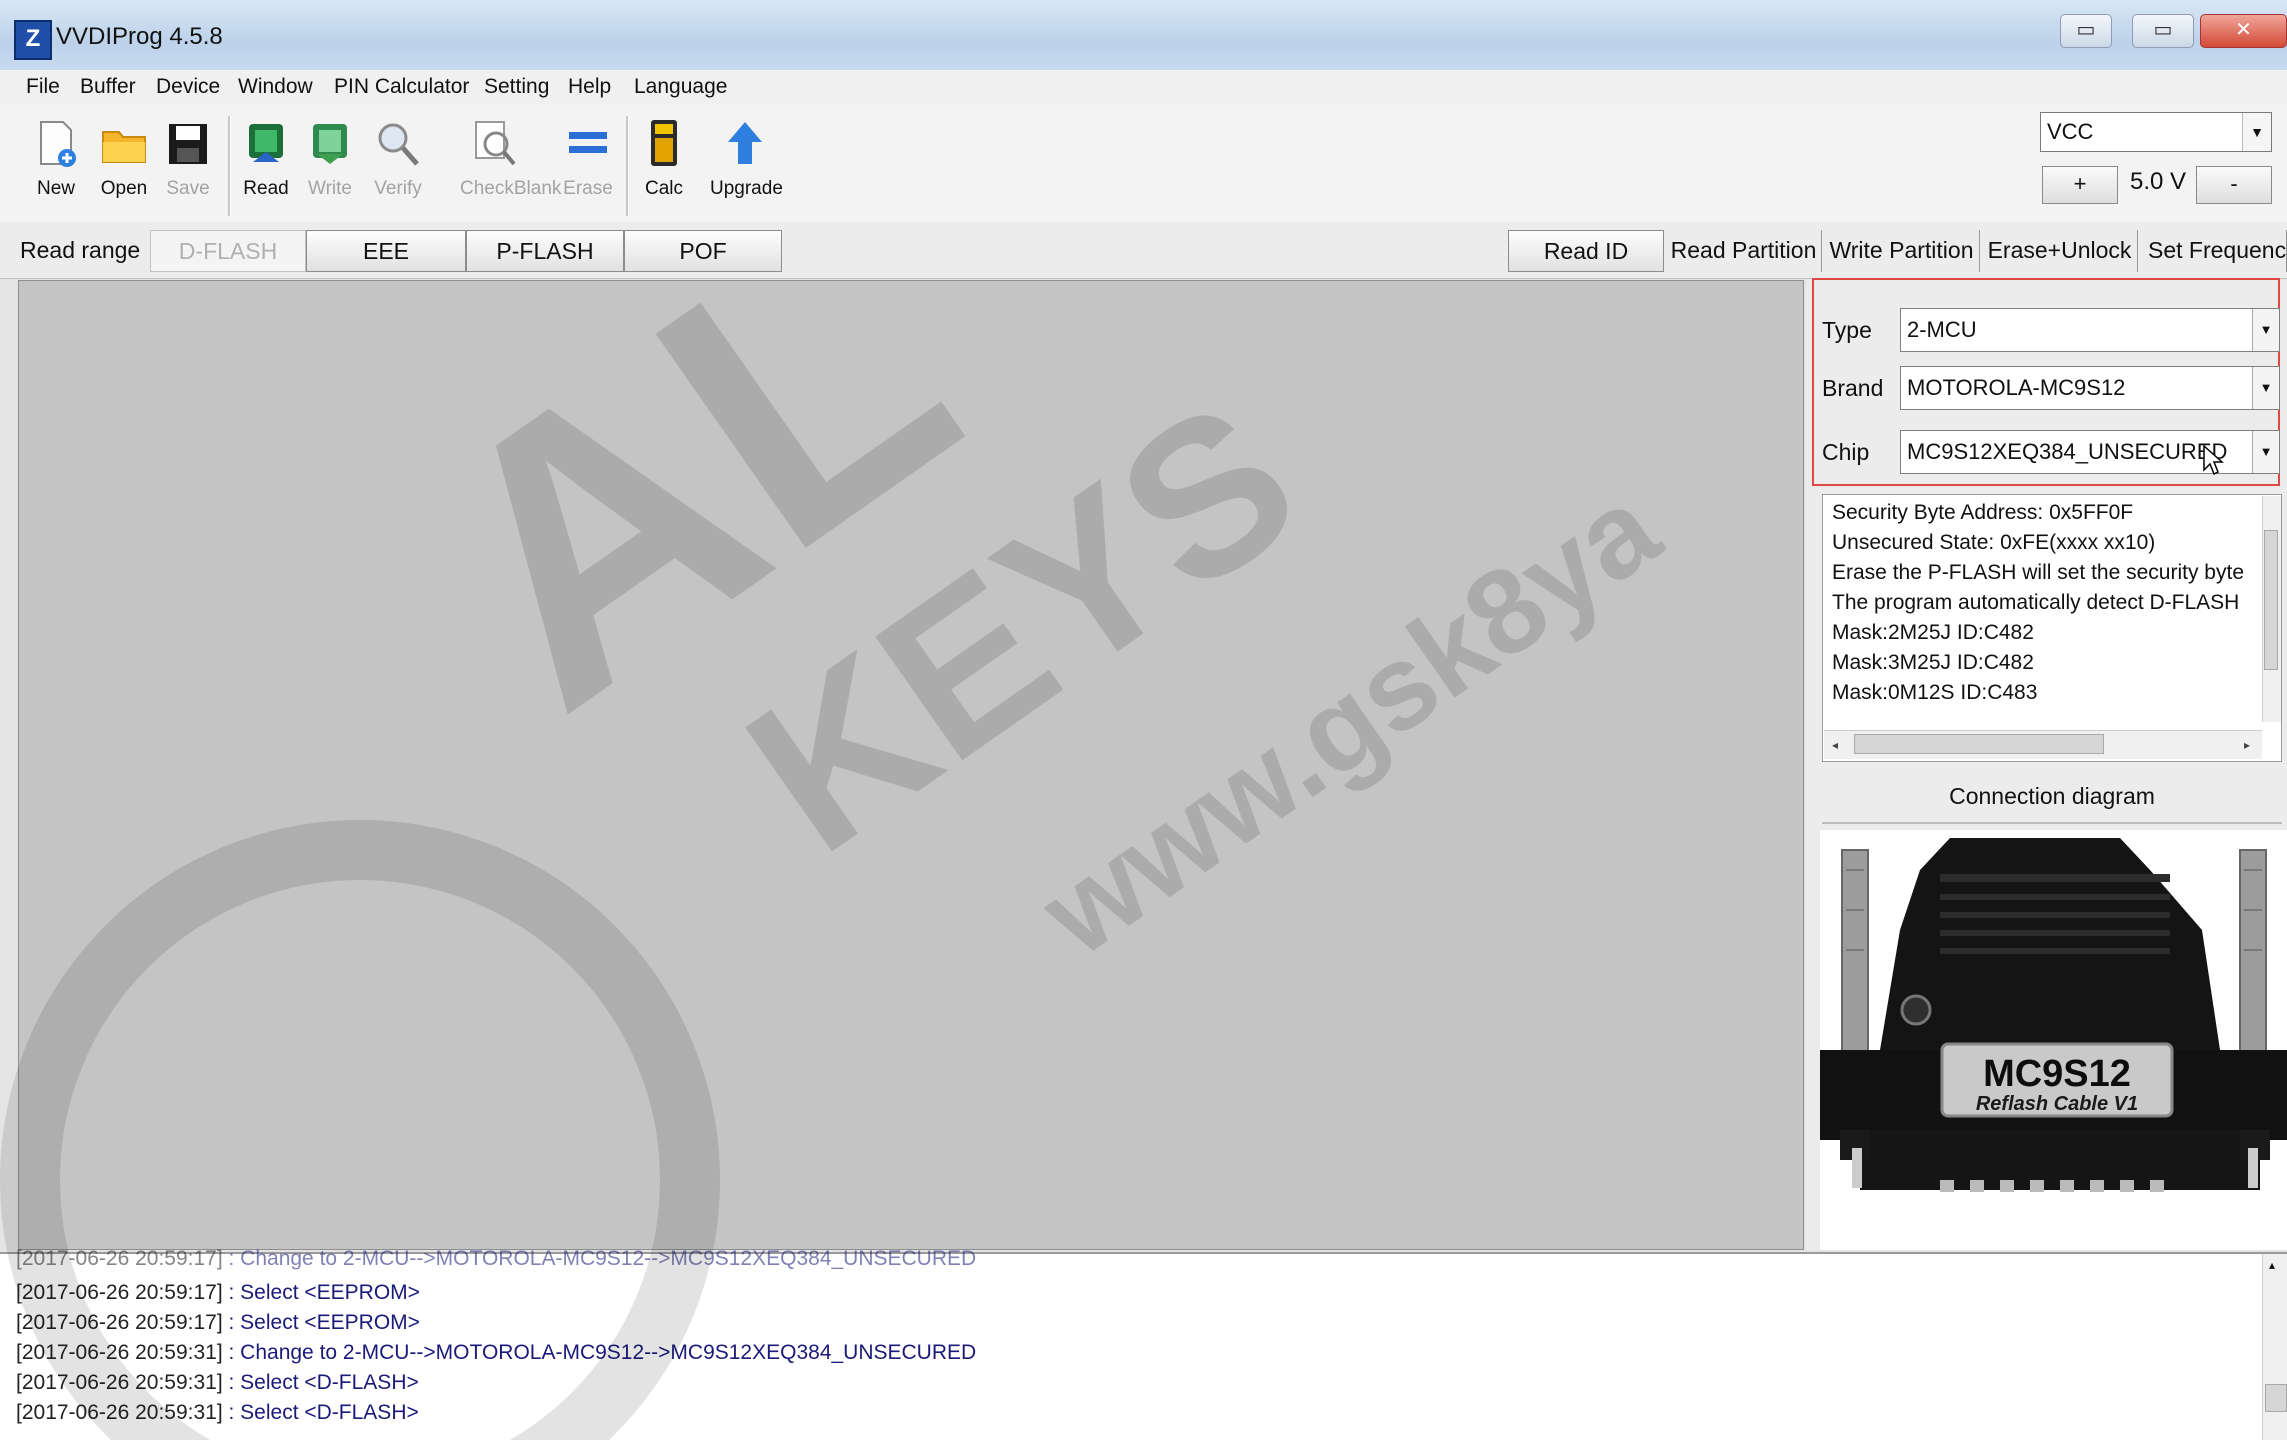 The height and width of the screenshot is (1442, 2287). What do you see at coordinates (228, 251) in the screenshot?
I see `range-dflash-button: D-FLASH` at bounding box center [228, 251].